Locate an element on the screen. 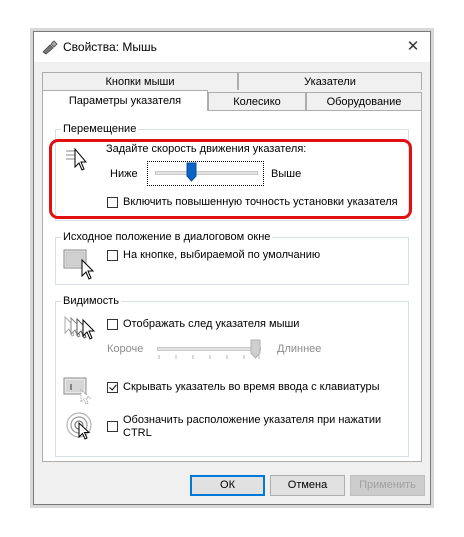 This screenshot has width=464, height=537. hide-pointer-checkbox is located at coordinates (112, 387).